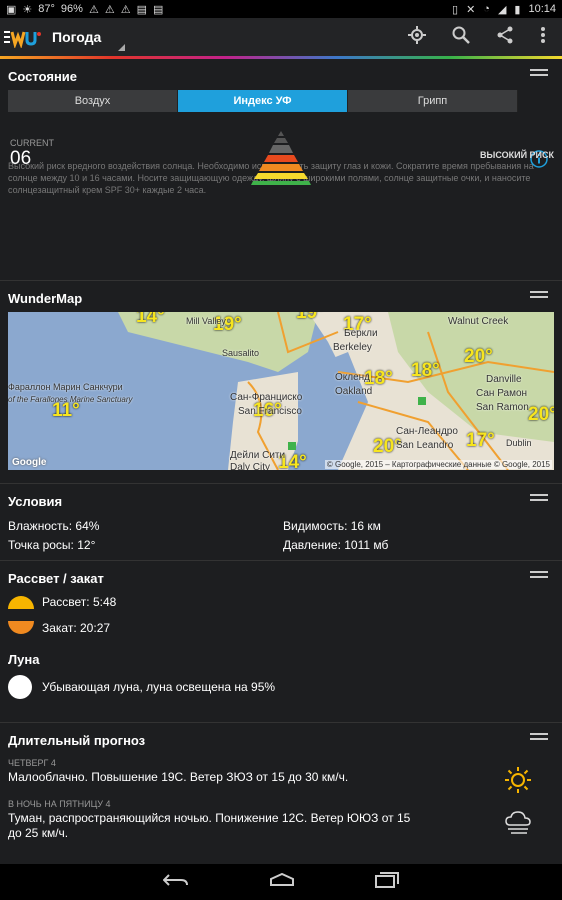 The image size is (562, 900). I want to click on map-temp: 19°, so click(310, 317).